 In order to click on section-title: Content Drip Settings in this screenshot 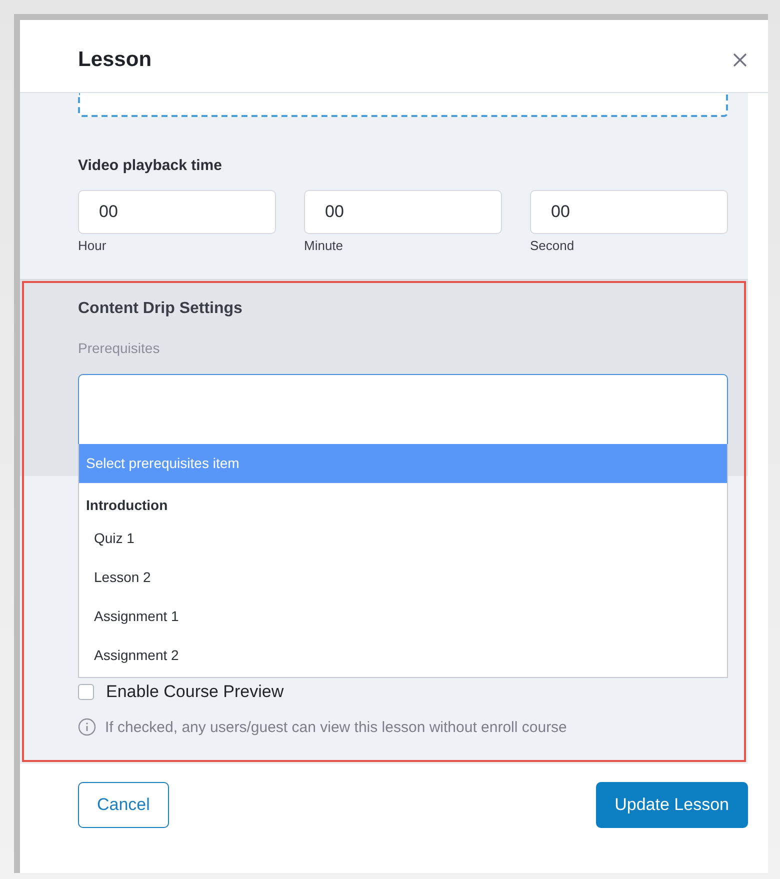, I will do `click(161, 309)`.